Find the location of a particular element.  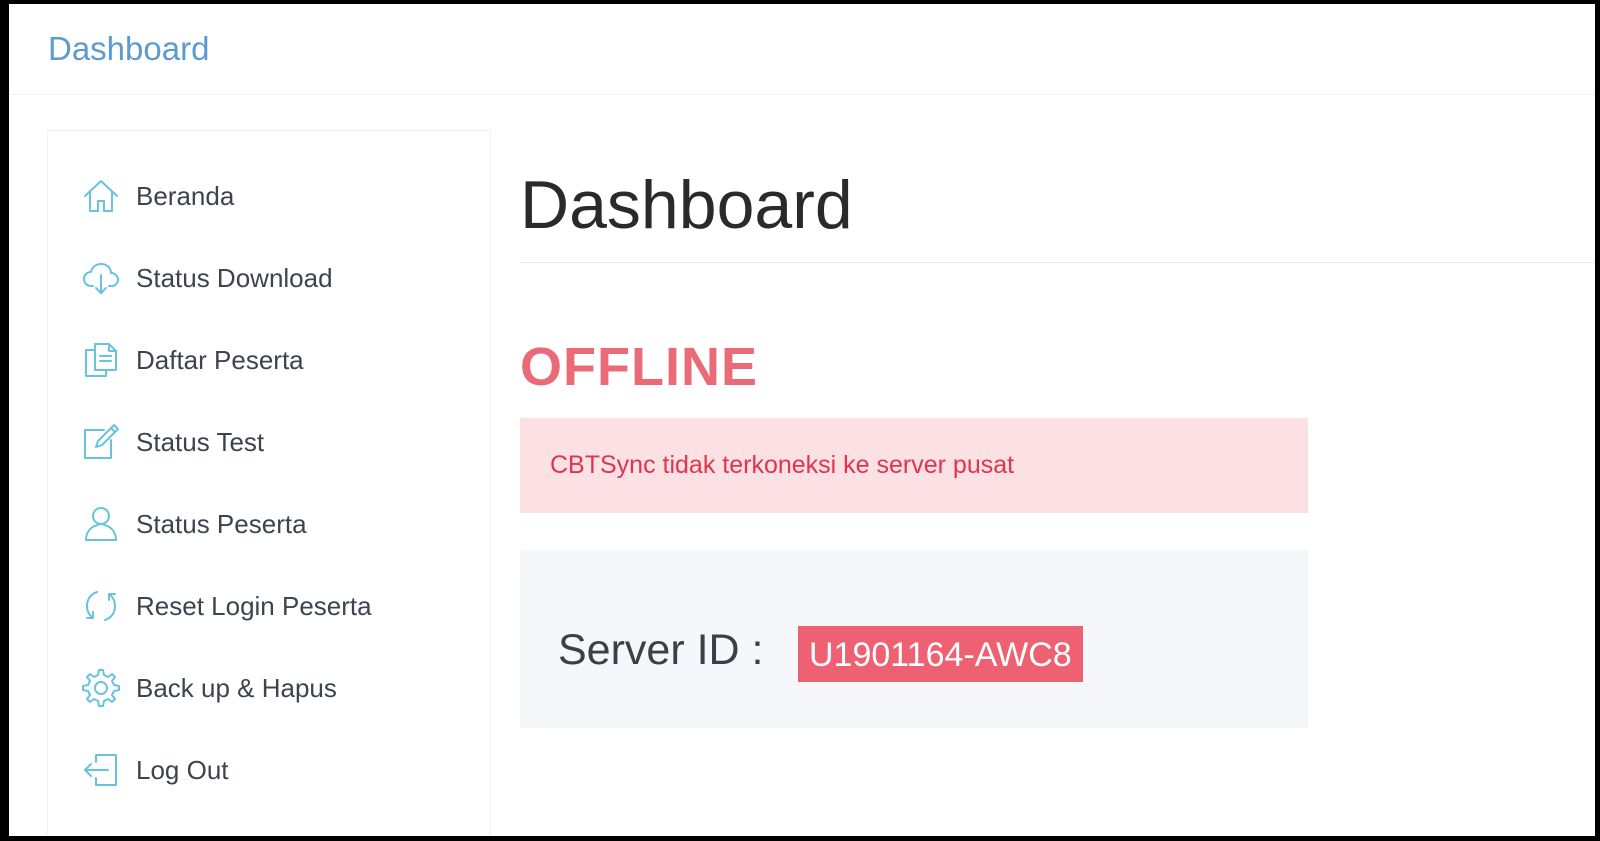

sidebar-item-label: Reset Login Peserta is located at coordinates (254, 606).